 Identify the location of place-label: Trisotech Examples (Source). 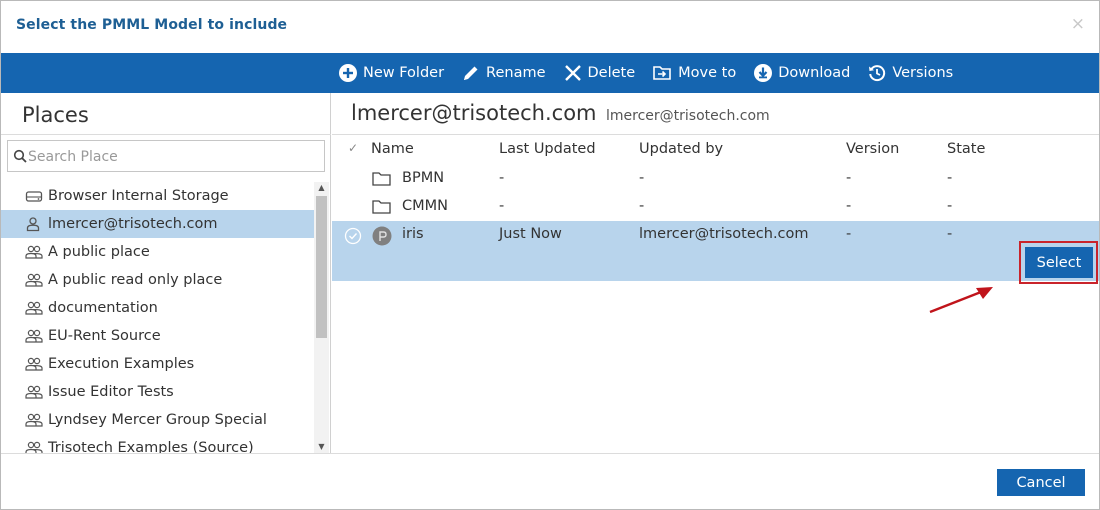
(151, 446).